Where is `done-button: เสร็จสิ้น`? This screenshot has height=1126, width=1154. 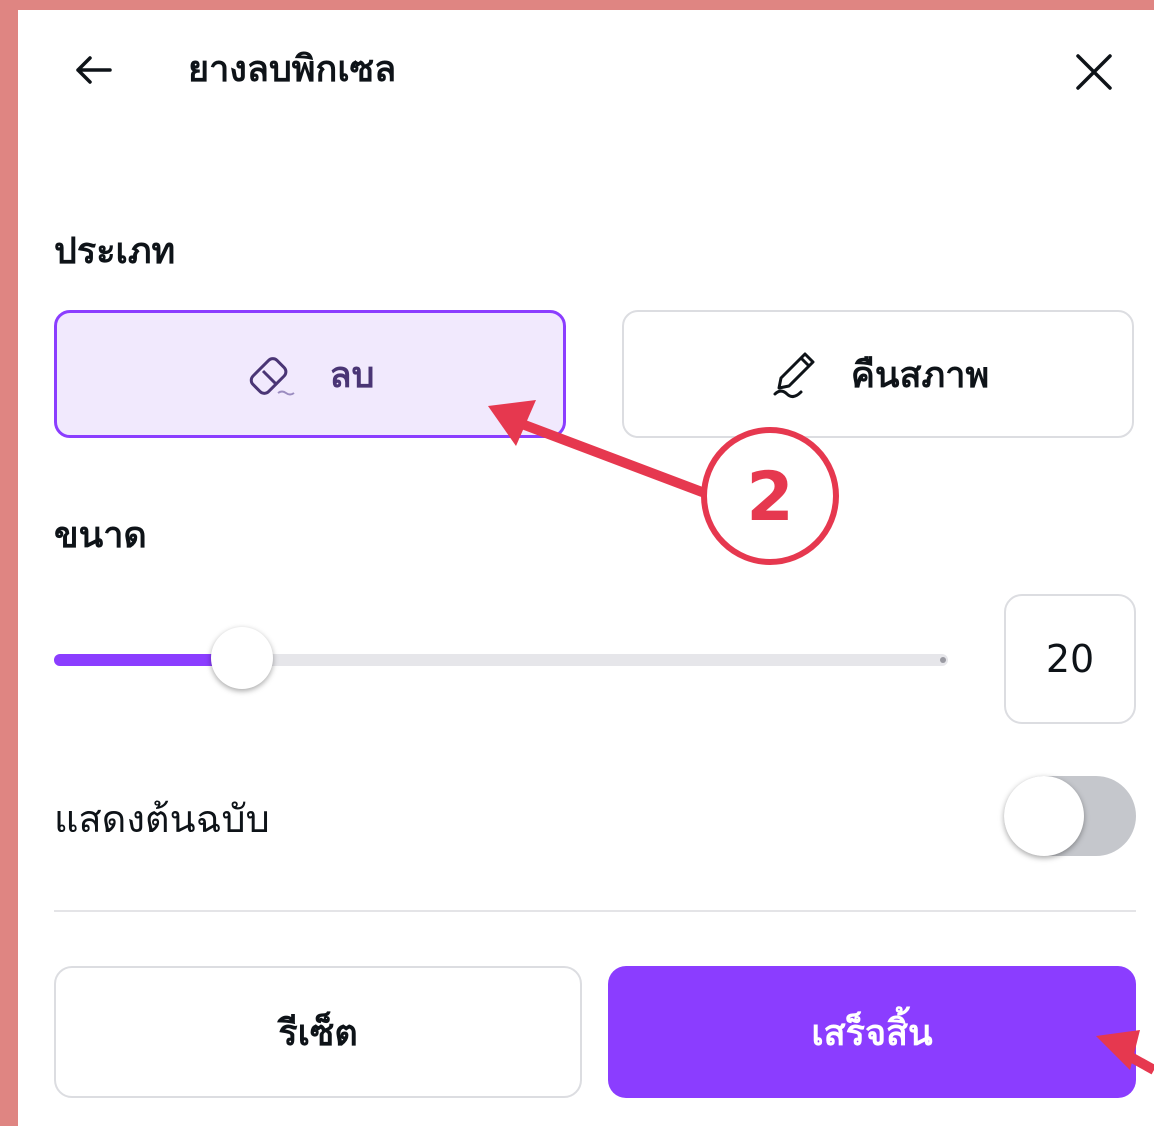
done-button: เสร็จสิ้น is located at coordinates (872, 1032).